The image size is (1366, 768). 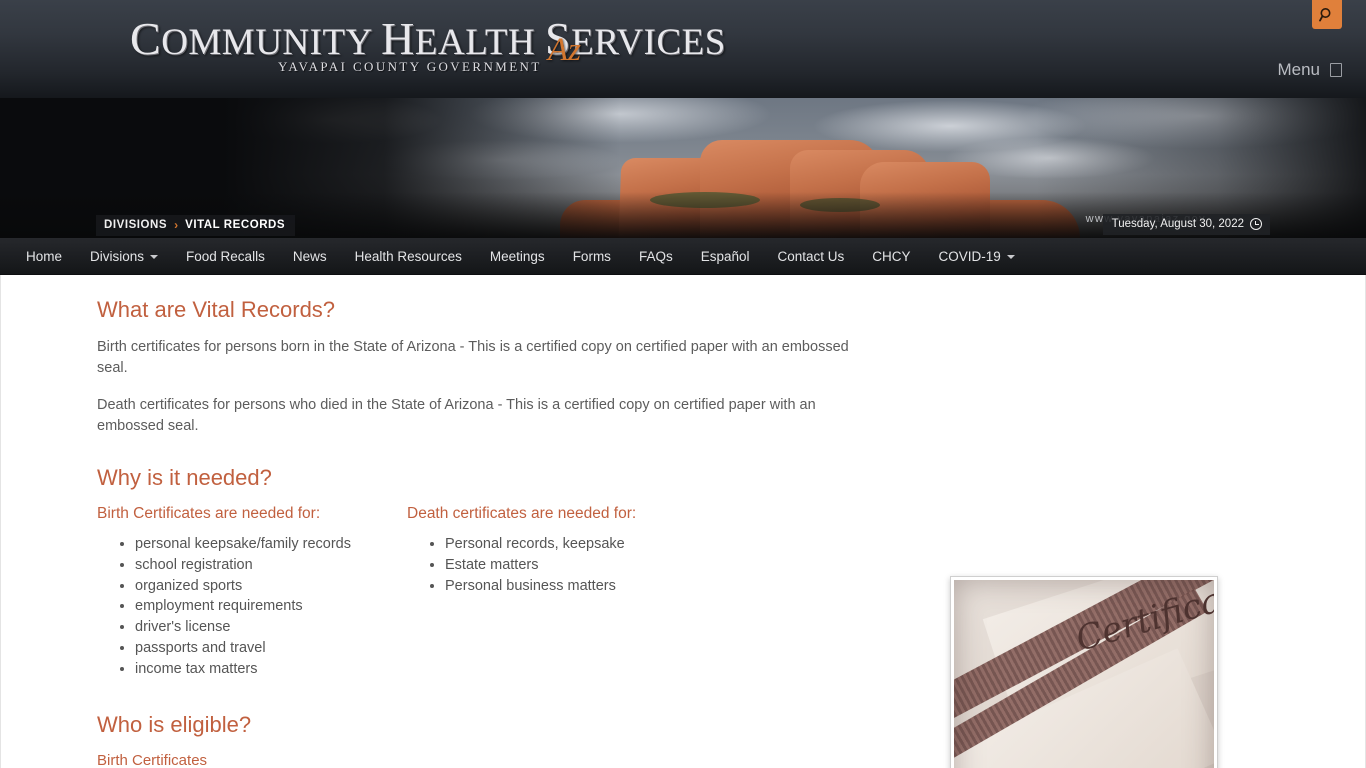 What do you see at coordinates (616, 544) in the screenshot?
I see `list-item: Personal records, keepsake` at bounding box center [616, 544].